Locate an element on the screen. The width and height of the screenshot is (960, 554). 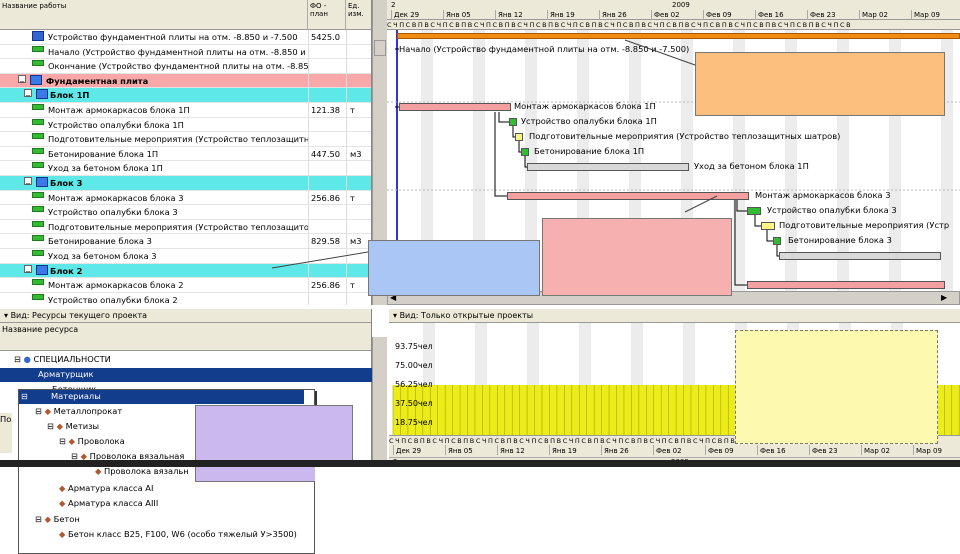
week-label: Дек 29 is located at coordinates (407, 450).